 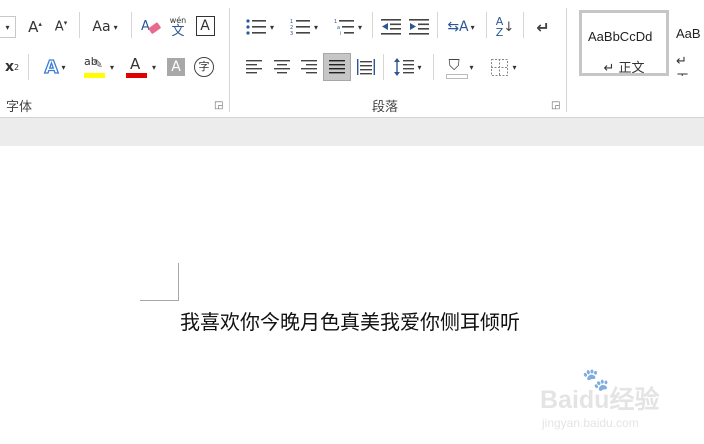 I want to click on character-shading-button: A, so click(x=176, y=67).